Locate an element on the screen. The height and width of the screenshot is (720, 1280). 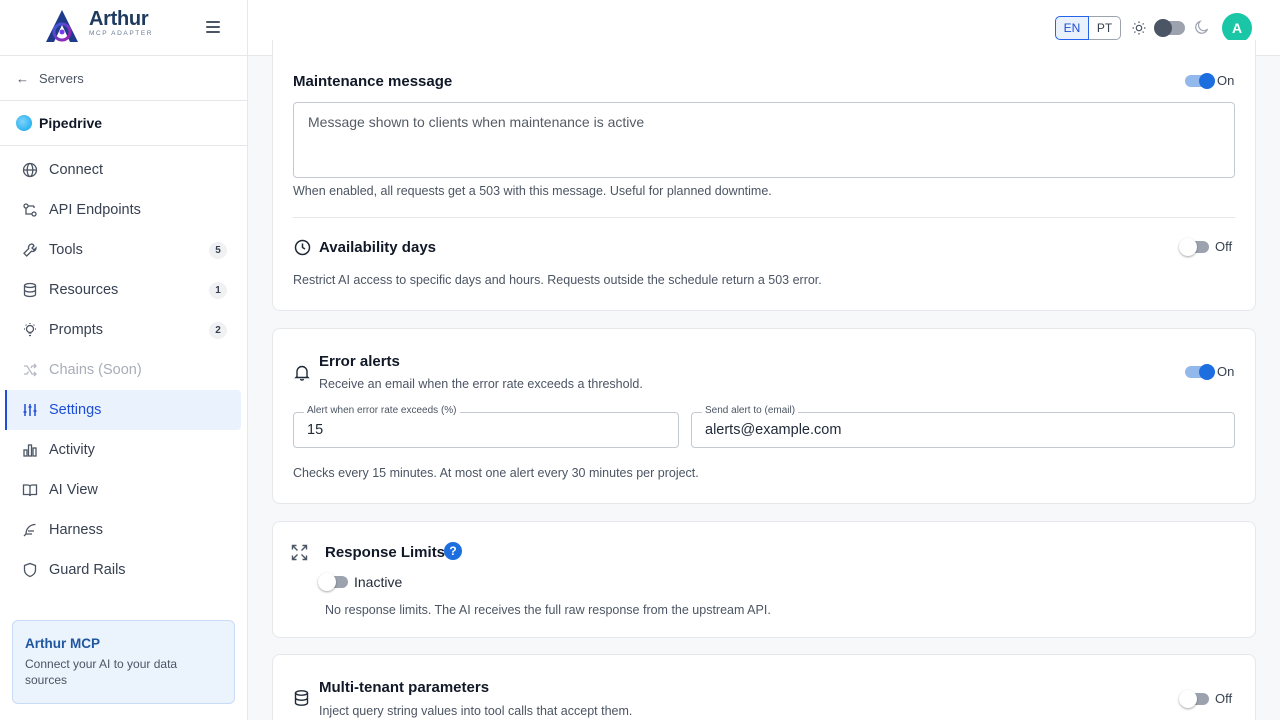
error-alerts-title: Error alerts is located at coordinates (359, 361).